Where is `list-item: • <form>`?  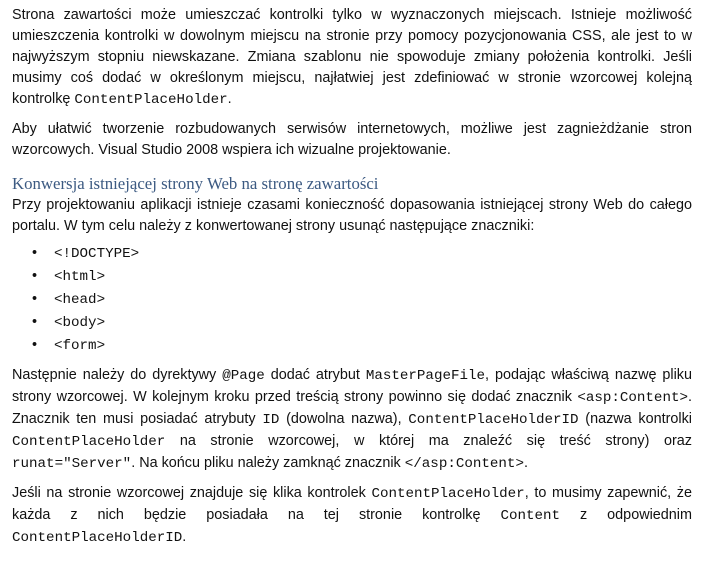 list-item: • <form> is located at coordinates (352, 345).